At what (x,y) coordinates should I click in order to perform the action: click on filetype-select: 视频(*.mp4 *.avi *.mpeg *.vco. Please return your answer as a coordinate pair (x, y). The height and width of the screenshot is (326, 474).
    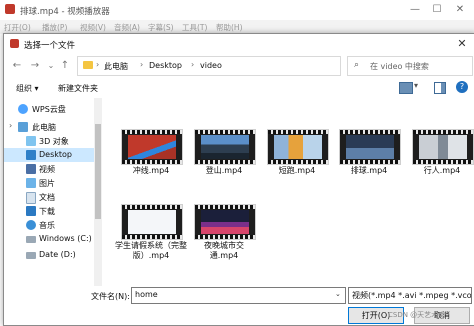
    Looking at the image, I should click on (410, 295).